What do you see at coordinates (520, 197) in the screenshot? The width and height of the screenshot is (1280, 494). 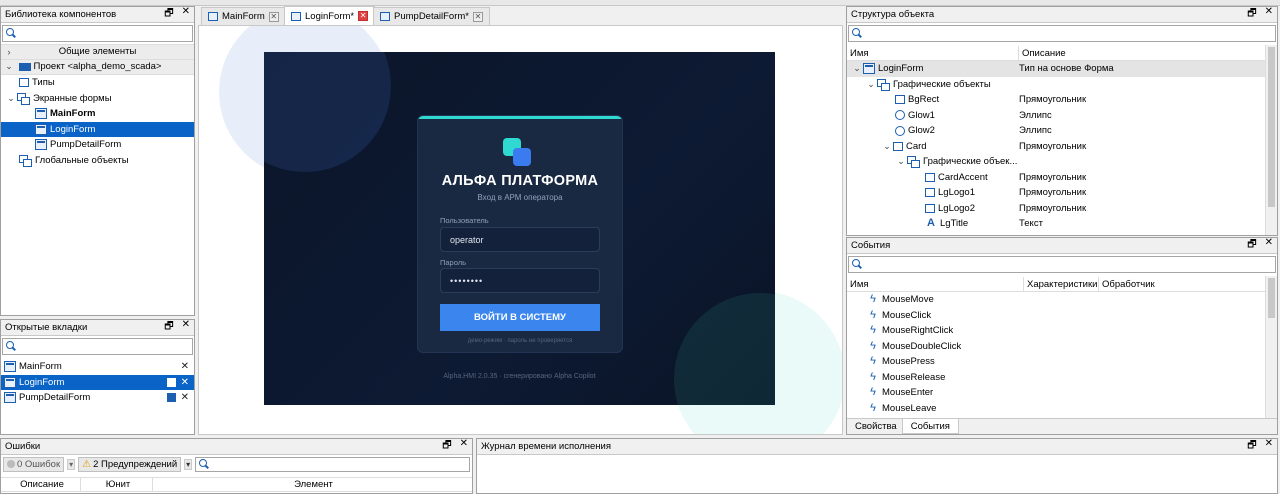 I see `login-subtitle: Вход в АРМ оператора` at bounding box center [520, 197].